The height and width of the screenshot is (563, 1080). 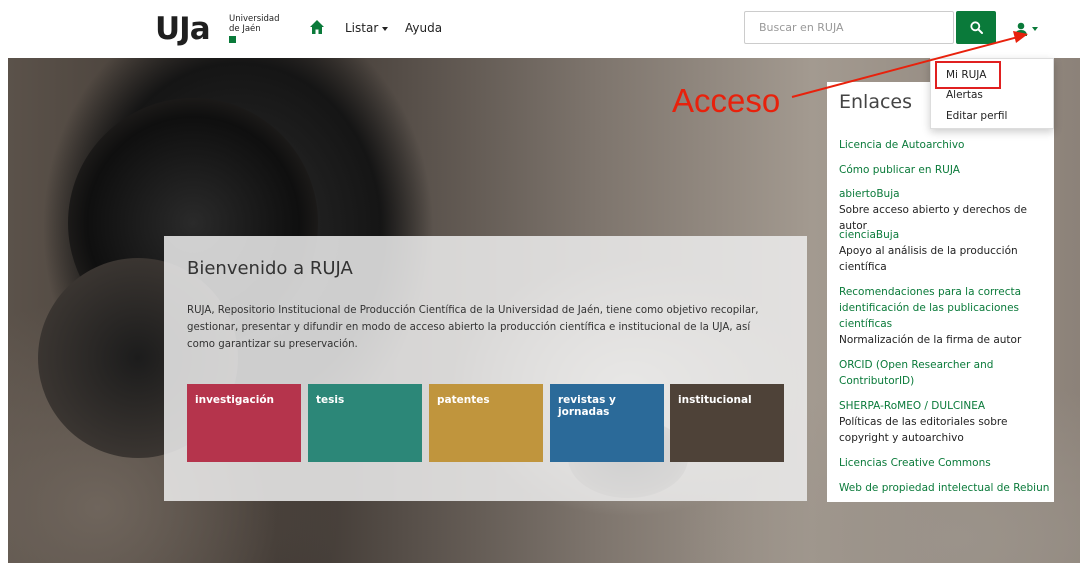 I want to click on search-button, so click(x=976, y=27).